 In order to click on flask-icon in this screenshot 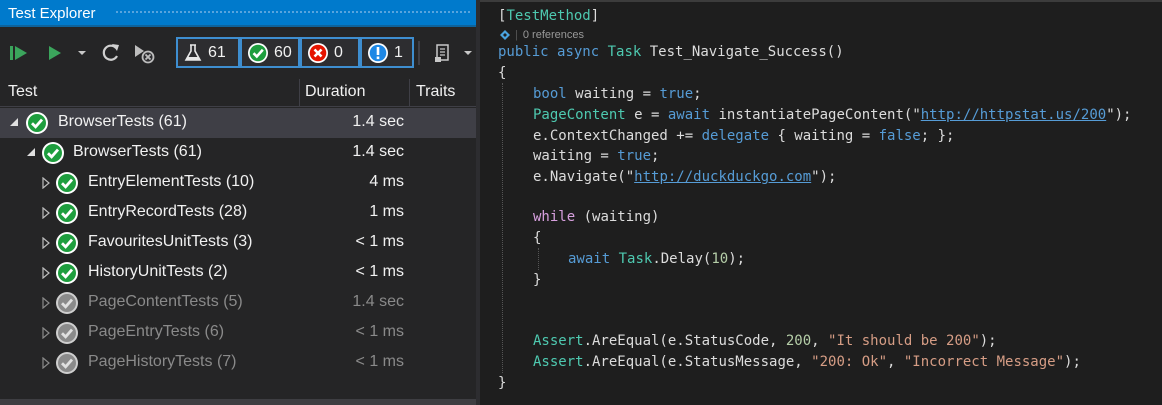, I will do `click(193, 52)`.